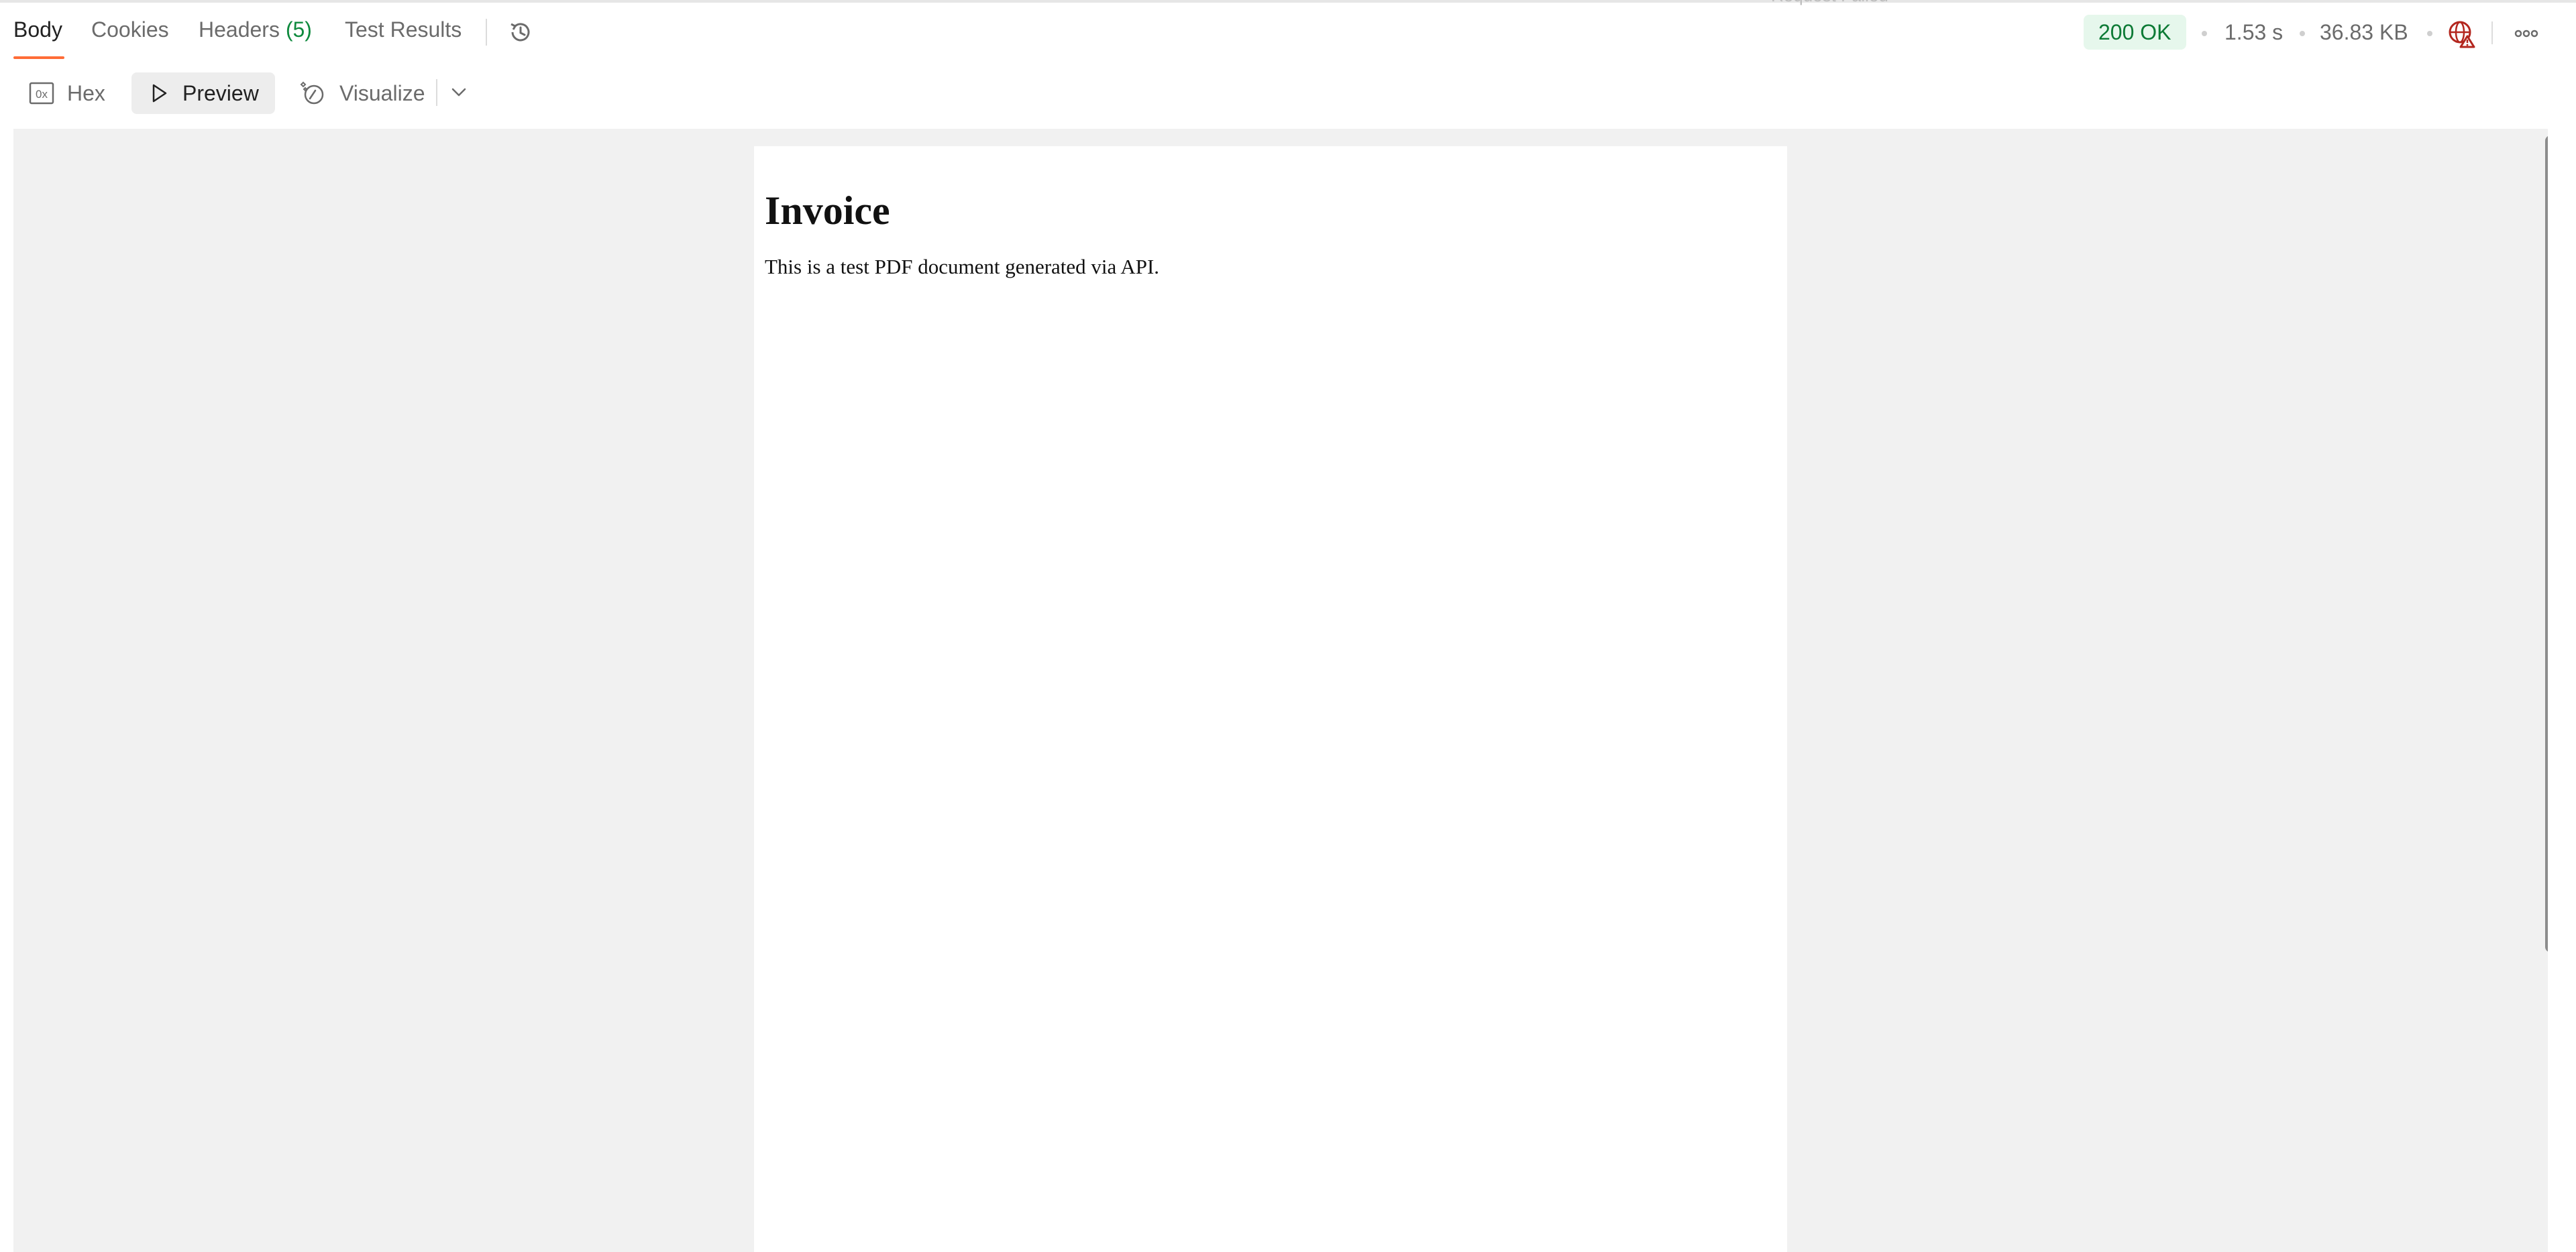  What do you see at coordinates (312, 93) in the screenshot?
I see `visualize-icon` at bounding box center [312, 93].